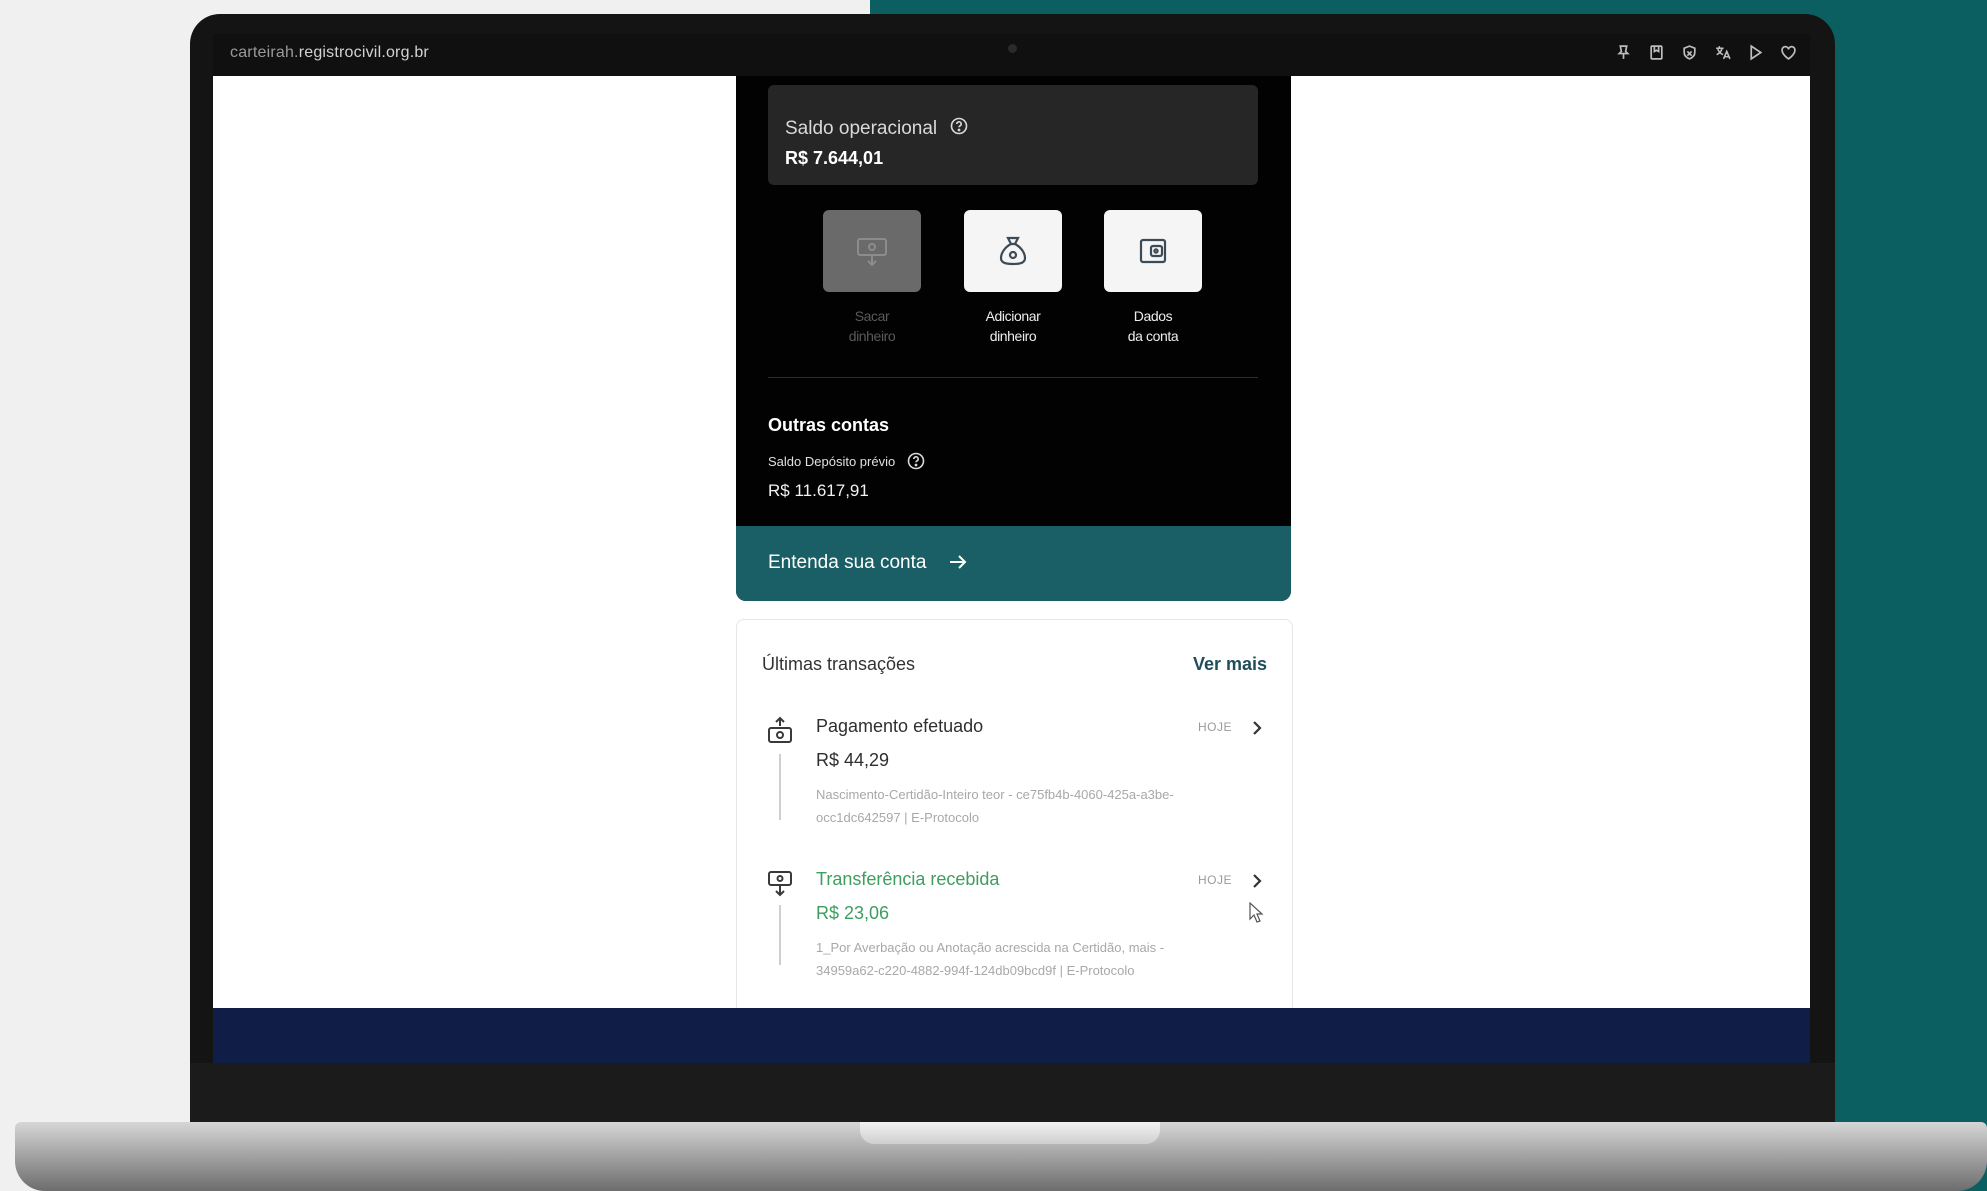 Image resolution: width=1987 pixels, height=1191 pixels. What do you see at coordinates (1623, 52) in the screenshot?
I see `pin-icon` at bounding box center [1623, 52].